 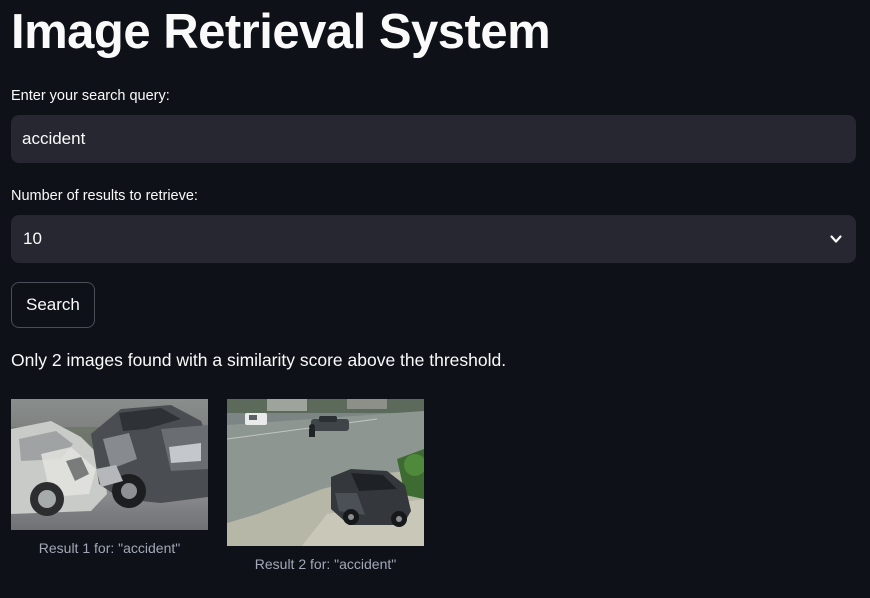 I want to click on result-card: Result 2 for: "accident", so click(x=325, y=486).